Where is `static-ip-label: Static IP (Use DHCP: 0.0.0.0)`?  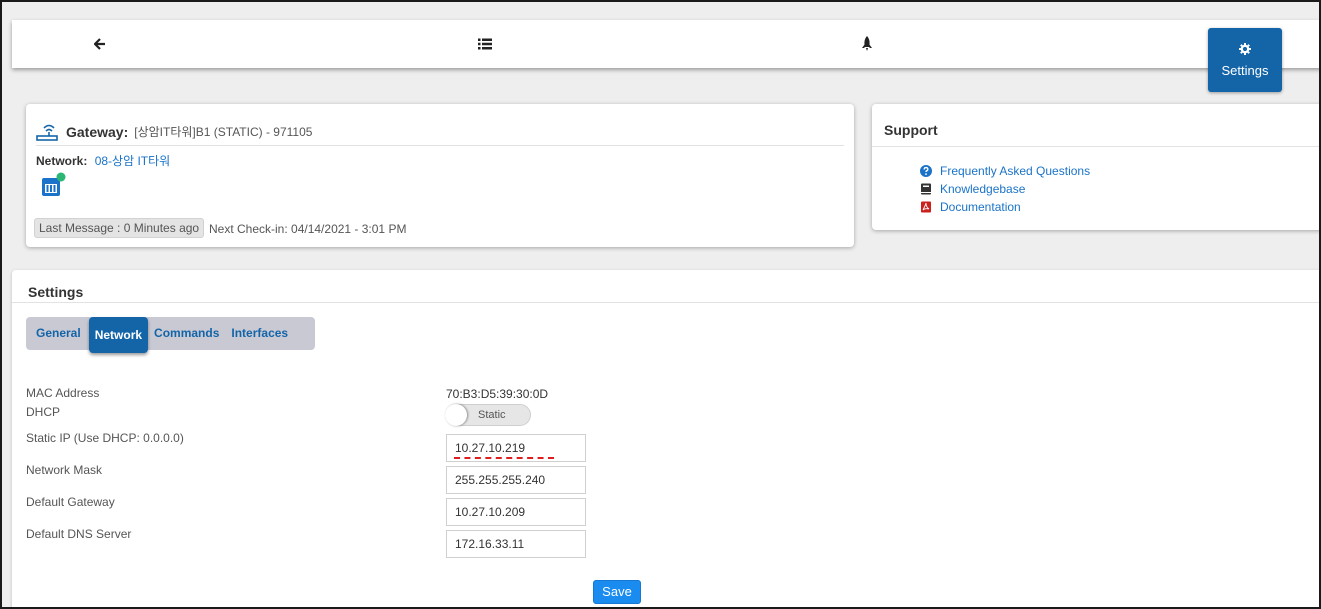
static-ip-label: Static IP (Use DHCP: 0.0.0.0) is located at coordinates (105, 438).